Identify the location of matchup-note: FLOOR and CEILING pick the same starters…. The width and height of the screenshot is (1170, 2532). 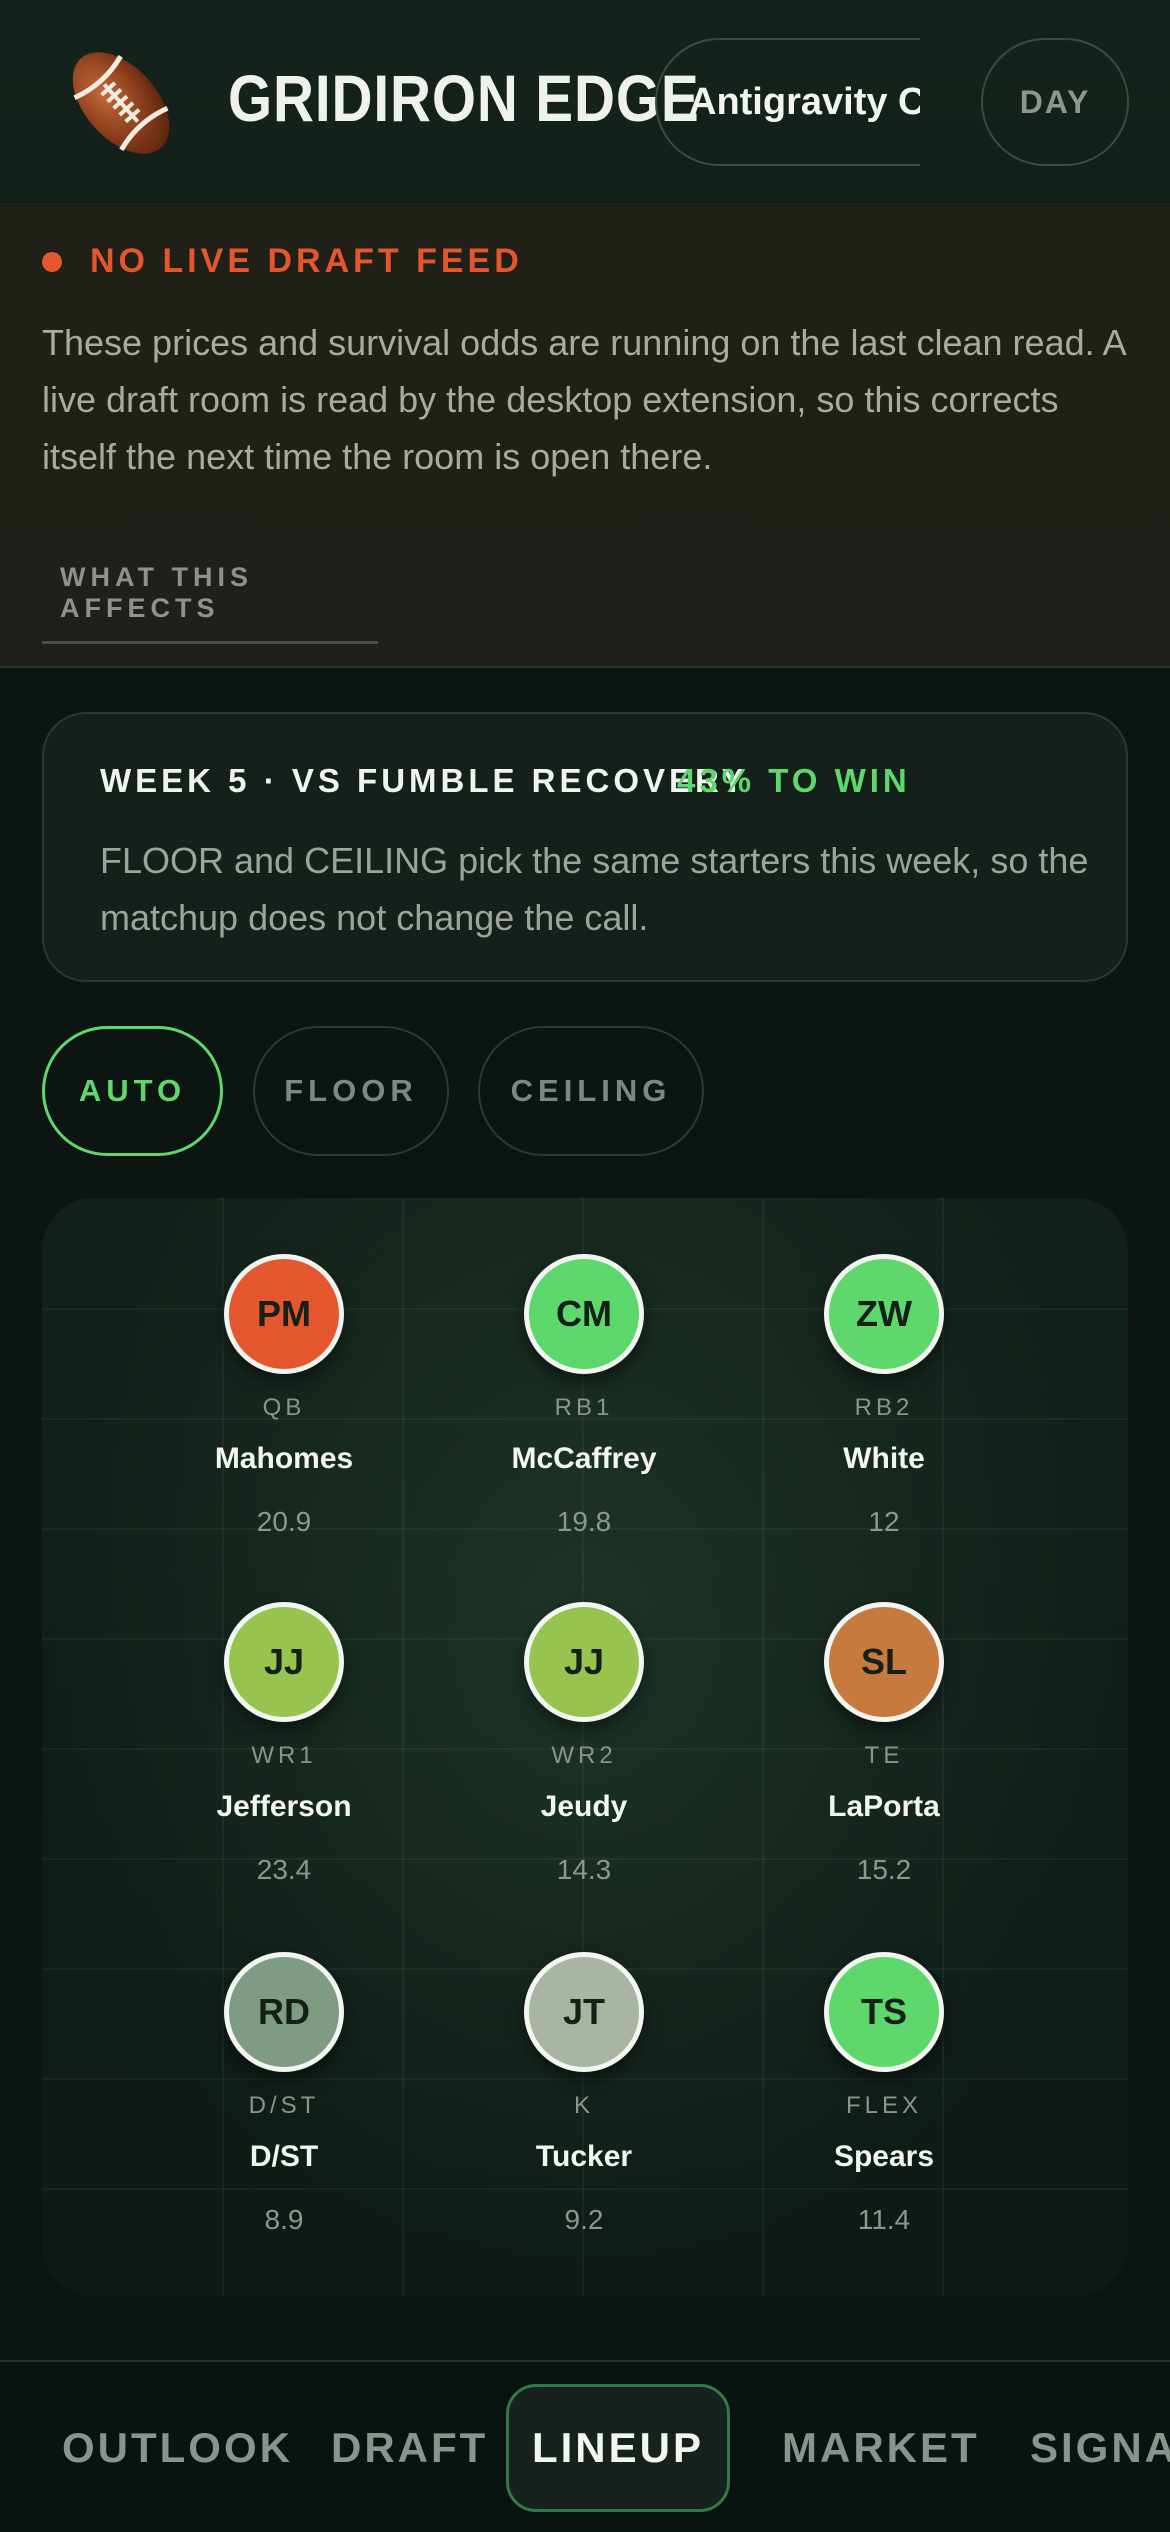
(594, 889).